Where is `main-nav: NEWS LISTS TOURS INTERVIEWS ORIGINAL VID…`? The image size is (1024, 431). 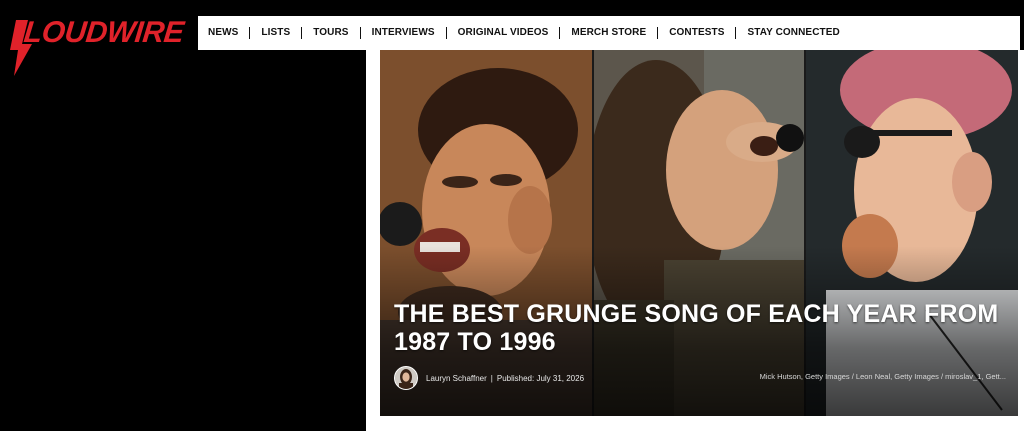 main-nav: NEWS LISTS TOURS INTERVIEWS ORIGINAL VID… is located at coordinates (609, 33).